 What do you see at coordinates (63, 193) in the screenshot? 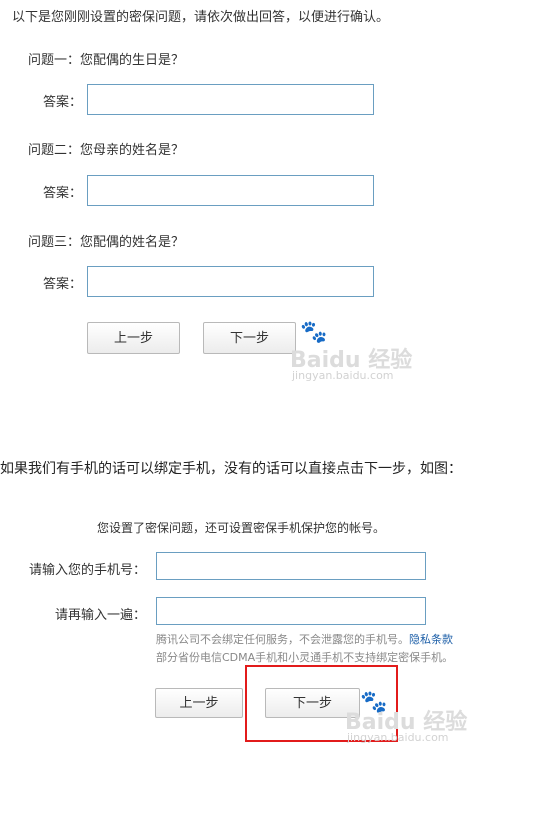
I see `answer-2-label: 答案：` at bounding box center [63, 193].